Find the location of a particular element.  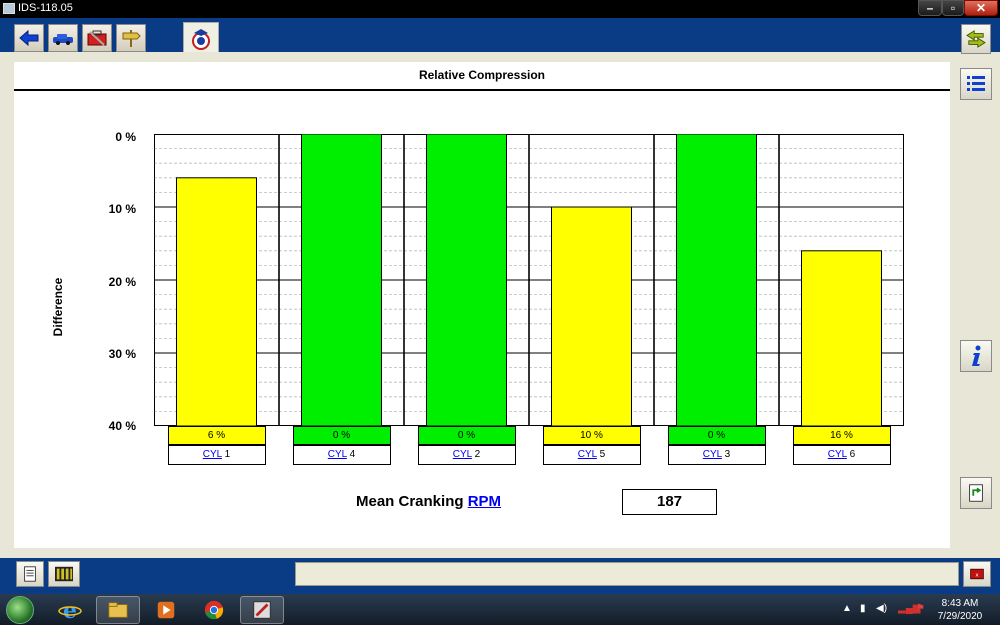

signpost-icon is located at coordinates (131, 38).